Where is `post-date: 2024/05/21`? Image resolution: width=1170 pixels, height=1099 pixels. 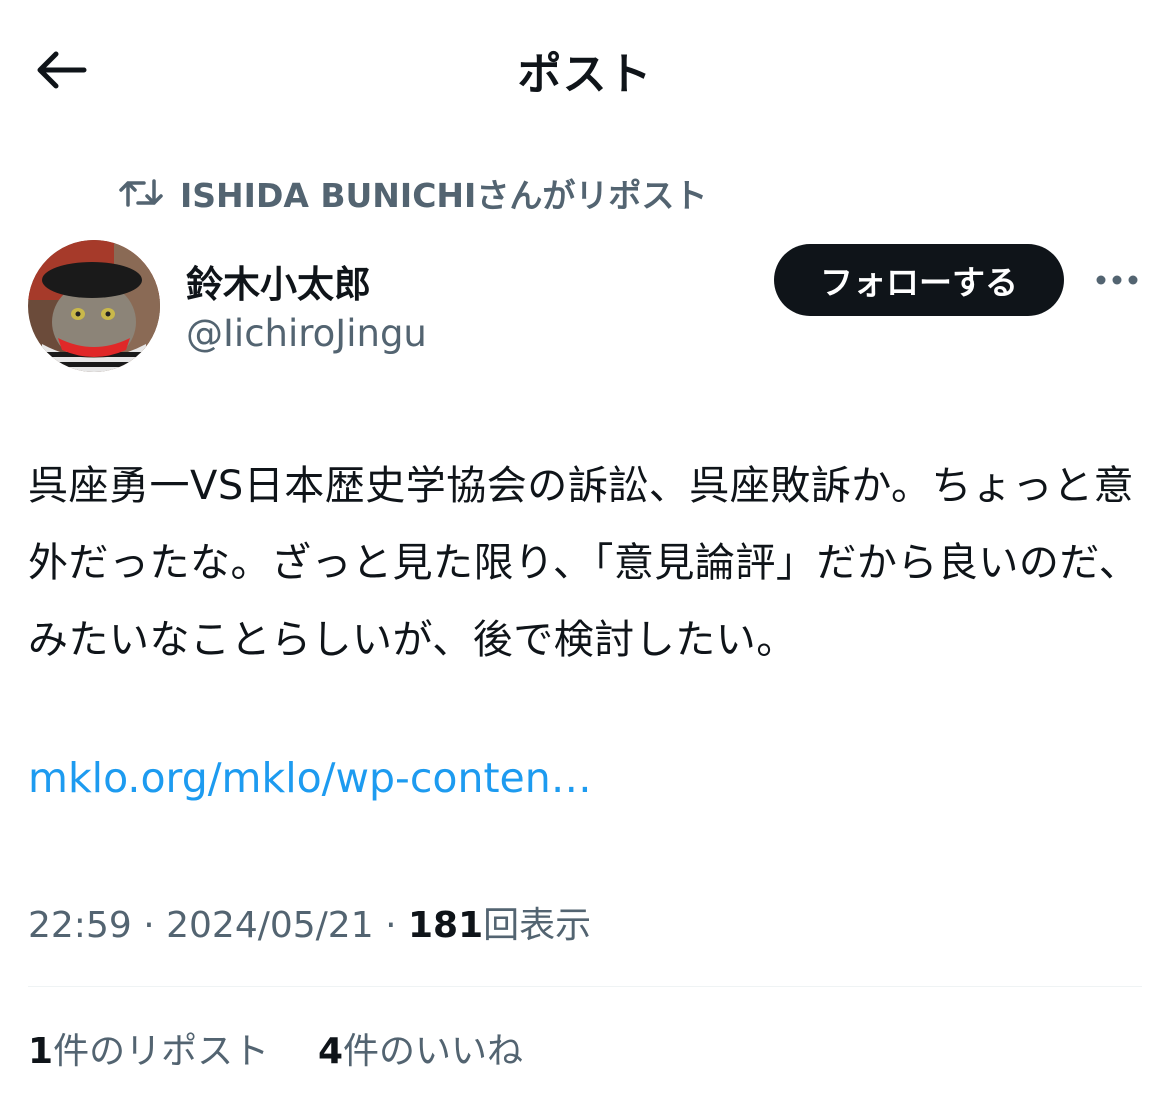
post-date: 2024/05/21 is located at coordinates (270, 925).